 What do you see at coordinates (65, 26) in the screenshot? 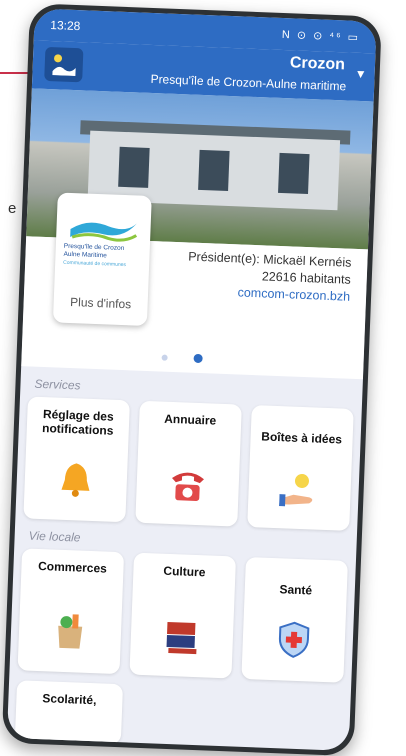
I see `status-time: 13:28` at bounding box center [65, 26].